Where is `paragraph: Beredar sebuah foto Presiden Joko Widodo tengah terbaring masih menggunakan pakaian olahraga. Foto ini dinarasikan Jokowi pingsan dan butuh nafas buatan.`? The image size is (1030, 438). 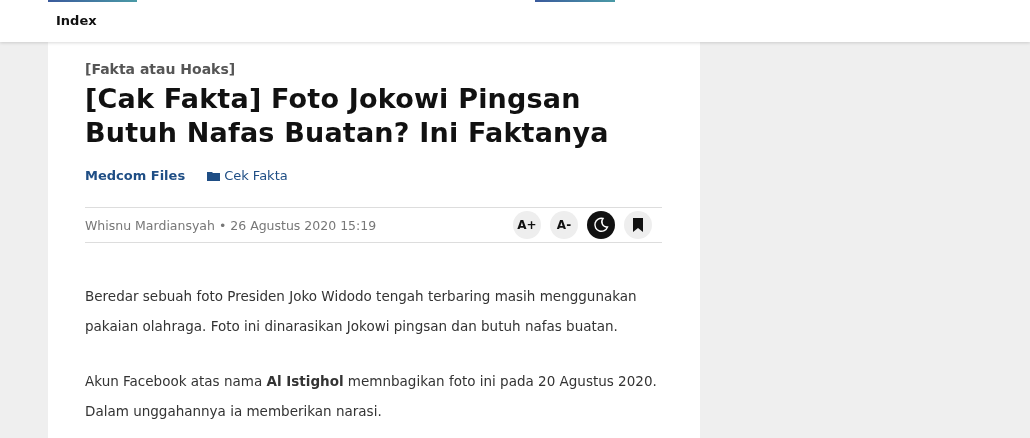
paragraph: Beredar sebuah foto Presiden Joko Widodo tengah terbaring masih menggunakan pakaian olahraga. Foto ini dinarasikan Jokowi pingsan dan butuh nafas buatan. is located at coordinates (361, 311).